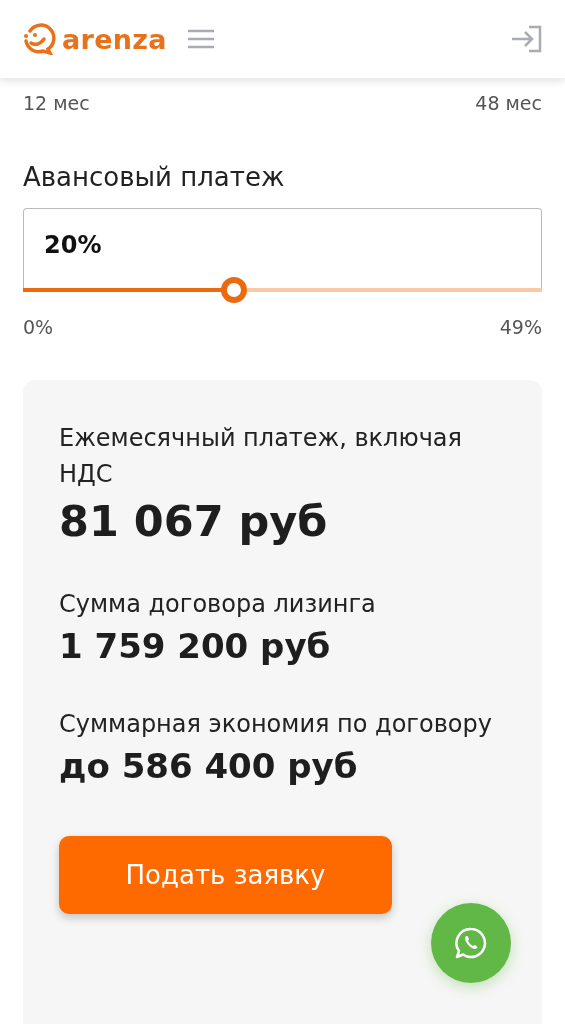 This screenshot has height=1024, width=565. Describe the element at coordinates (261, 456) in the screenshot. I see `summary-label: Ежемесячный платеж, включая НДС` at that location.